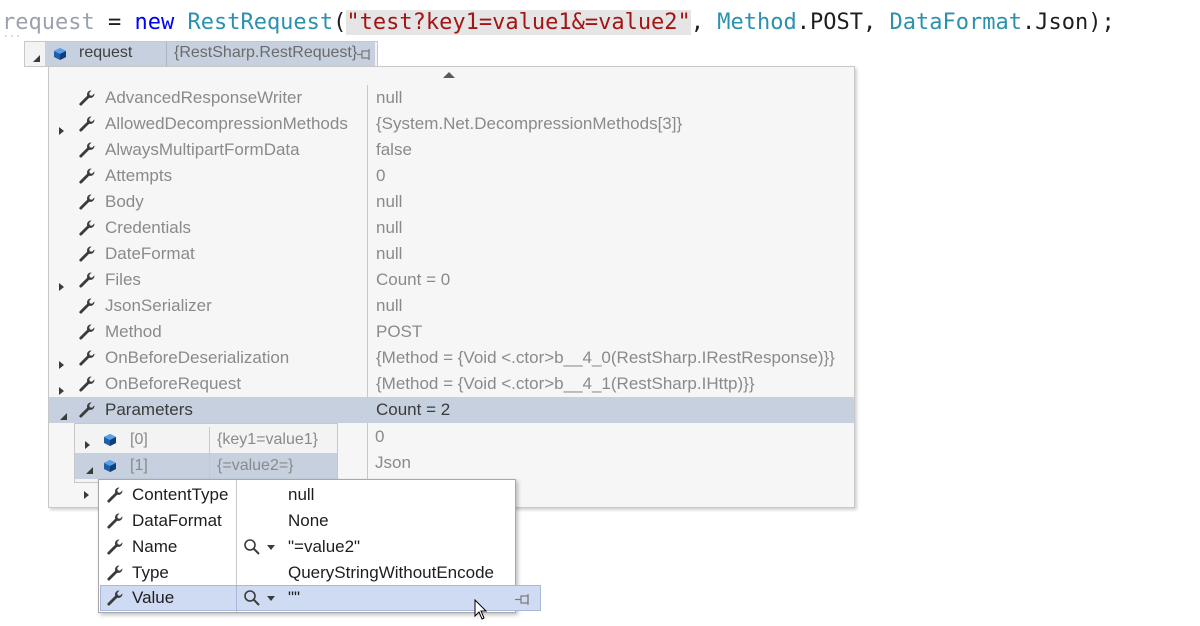 Image resolution: width=1200 pixels, height=626 pixels. What do you see at coordinates (451, 98) in the screenshot?
I see `property-row: AdvancedResponseWriter null` at bounding box center [451, 98].